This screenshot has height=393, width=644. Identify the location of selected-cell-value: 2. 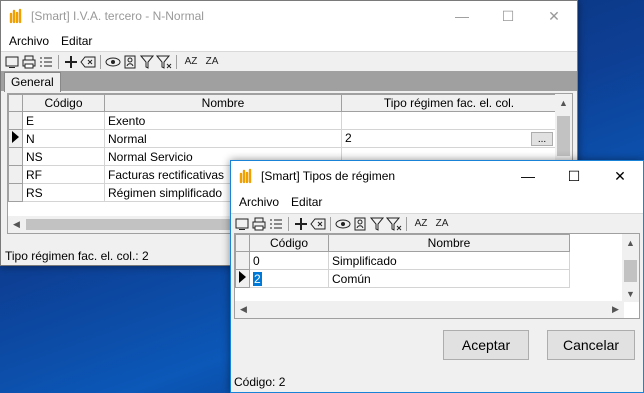
(257, 278).